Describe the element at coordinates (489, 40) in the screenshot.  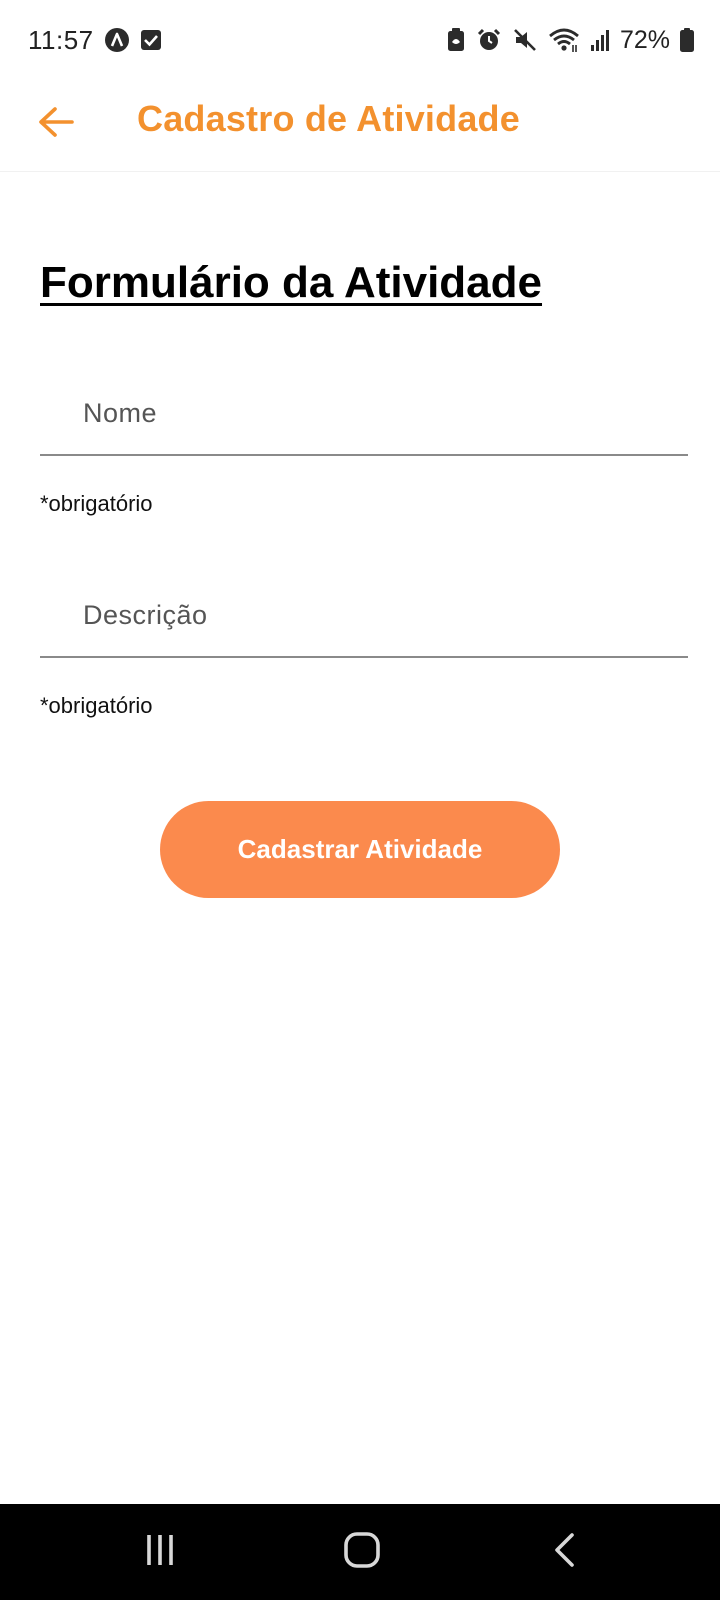
I see `alarm-icon` at that location.